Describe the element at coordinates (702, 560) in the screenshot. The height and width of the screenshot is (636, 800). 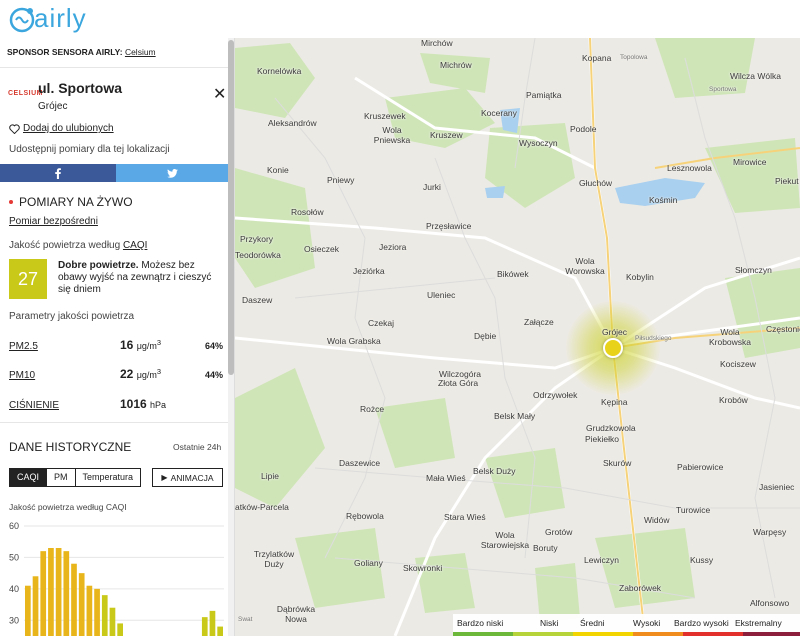
I see `place-label: Kussy` at that location.